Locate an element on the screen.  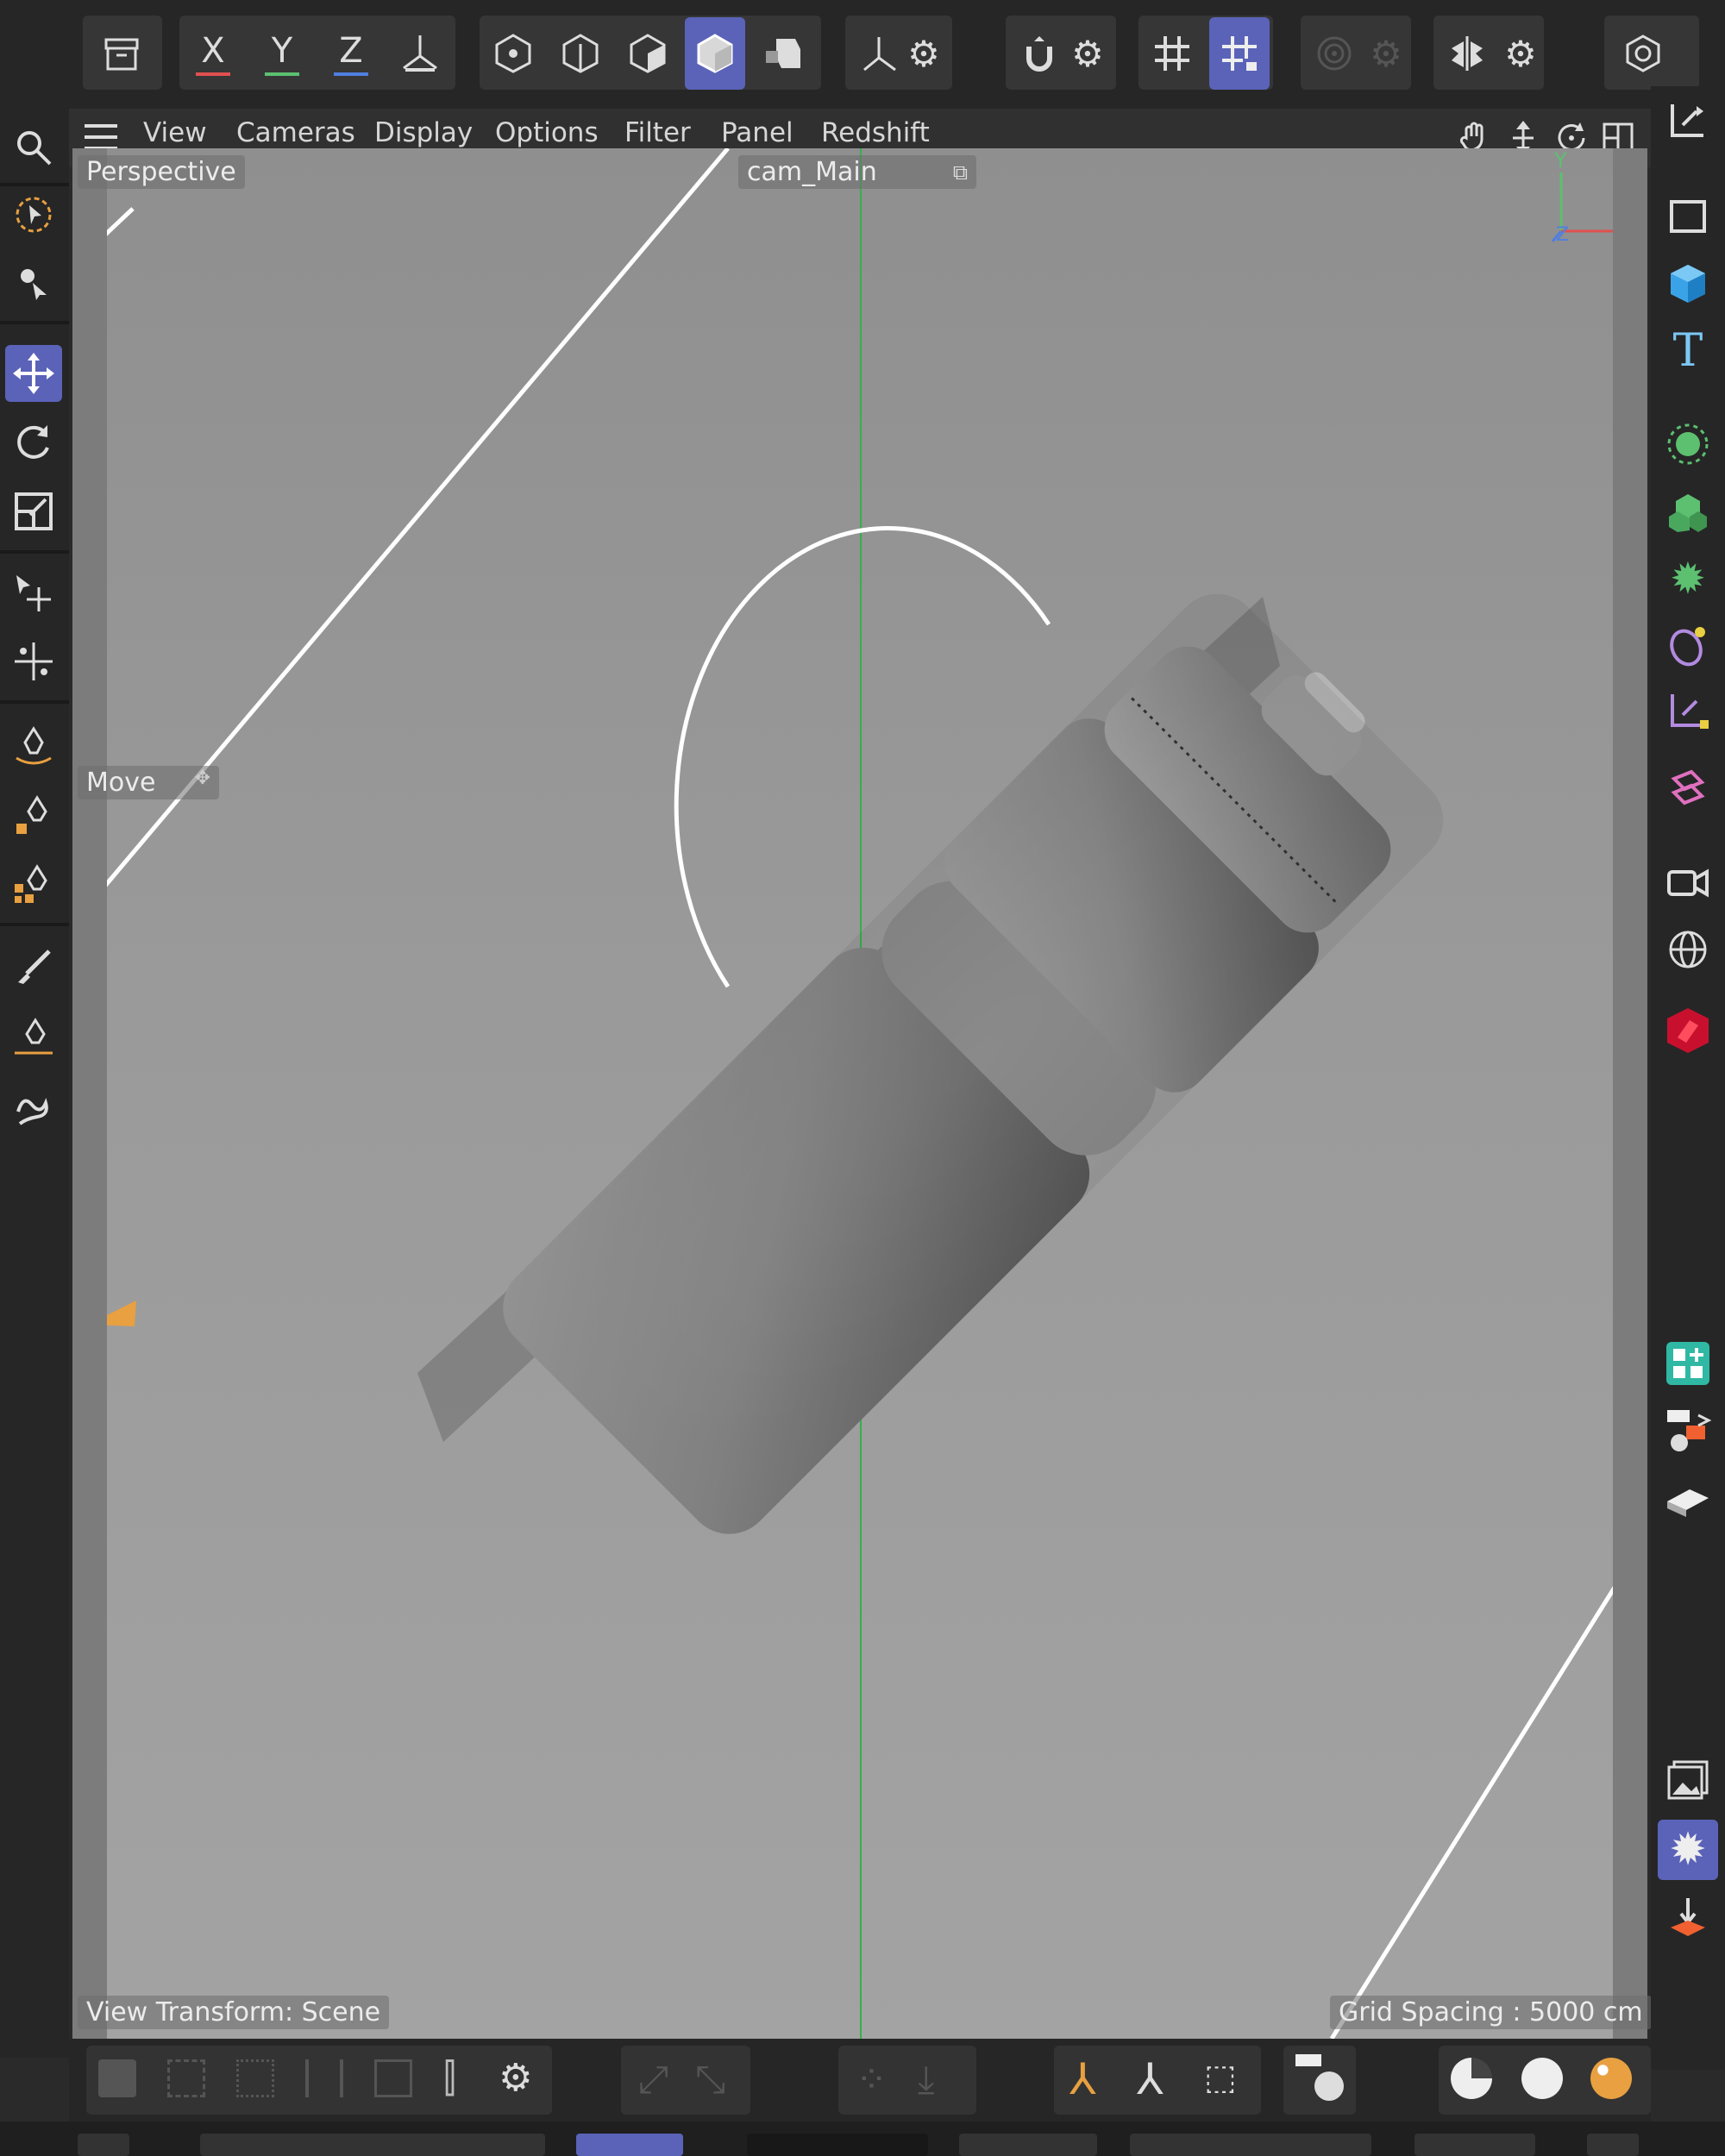
collapse-icon: ⤡ is located at coordinates (710, 2080).